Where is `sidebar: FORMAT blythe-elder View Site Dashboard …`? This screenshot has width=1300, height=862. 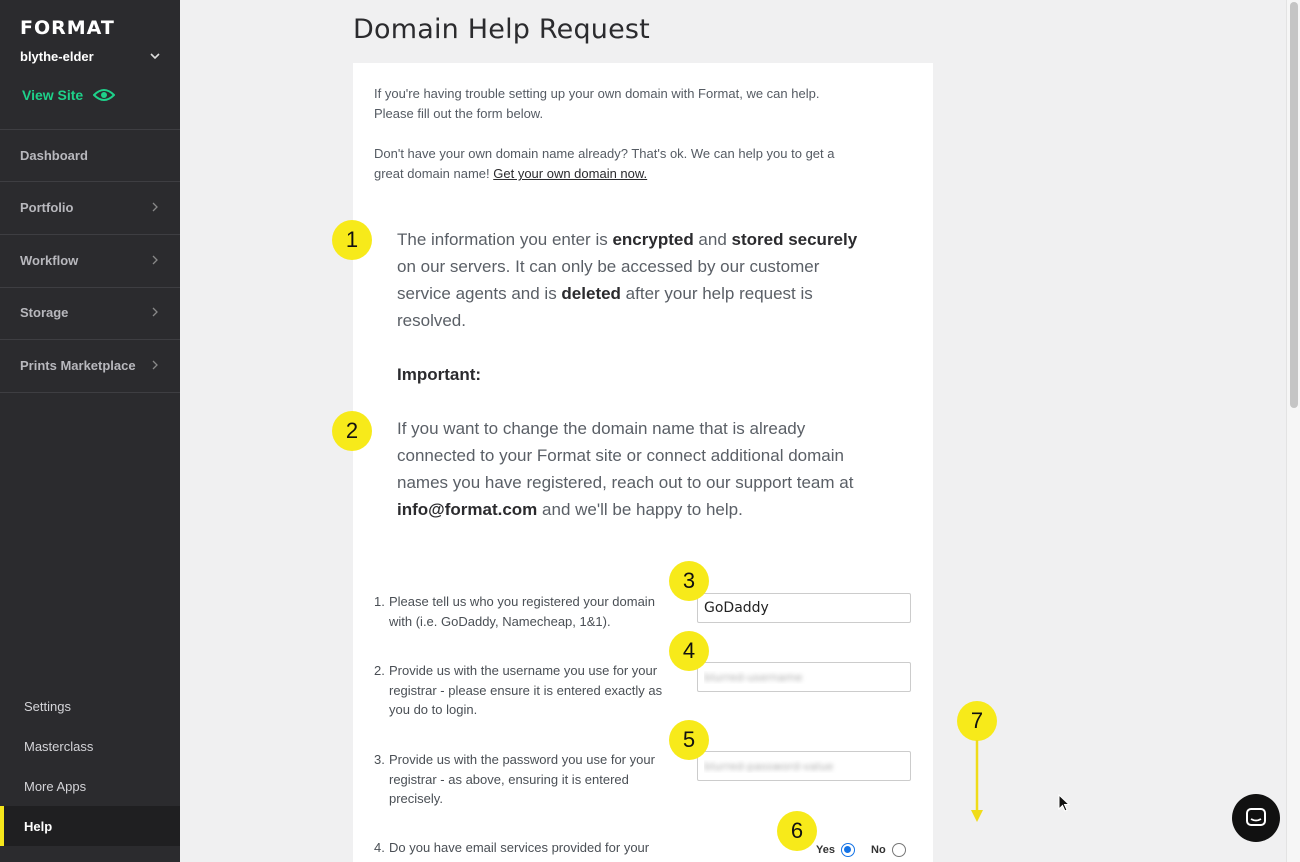
sidebar: FORMAT blythe-elder View Site Dashboard … is located at coordinates (90, 431).